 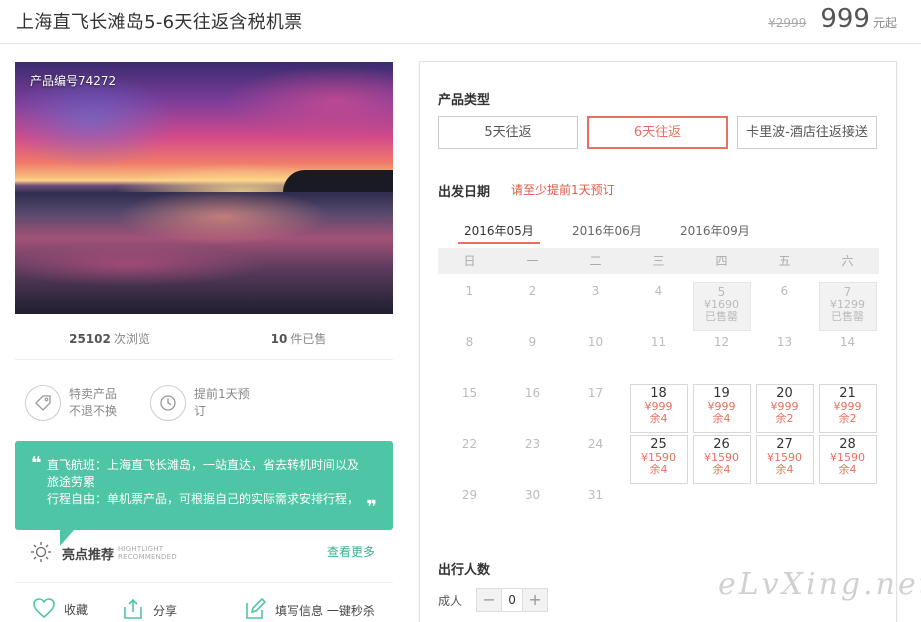 What do you see at coordinates (658, 393) in the screenshot?
I see `day-number: 18` at bounding box center [658, 393].